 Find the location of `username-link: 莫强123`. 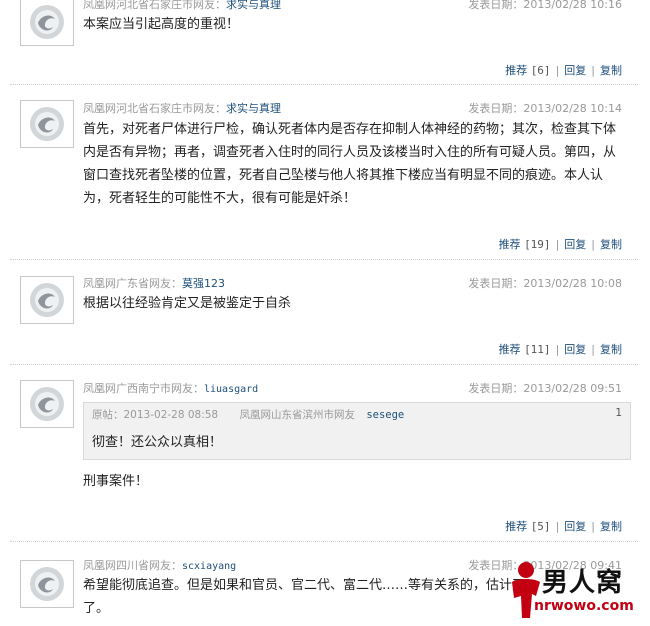

username-link: 莫强123 is located at coordinates (203, 283).